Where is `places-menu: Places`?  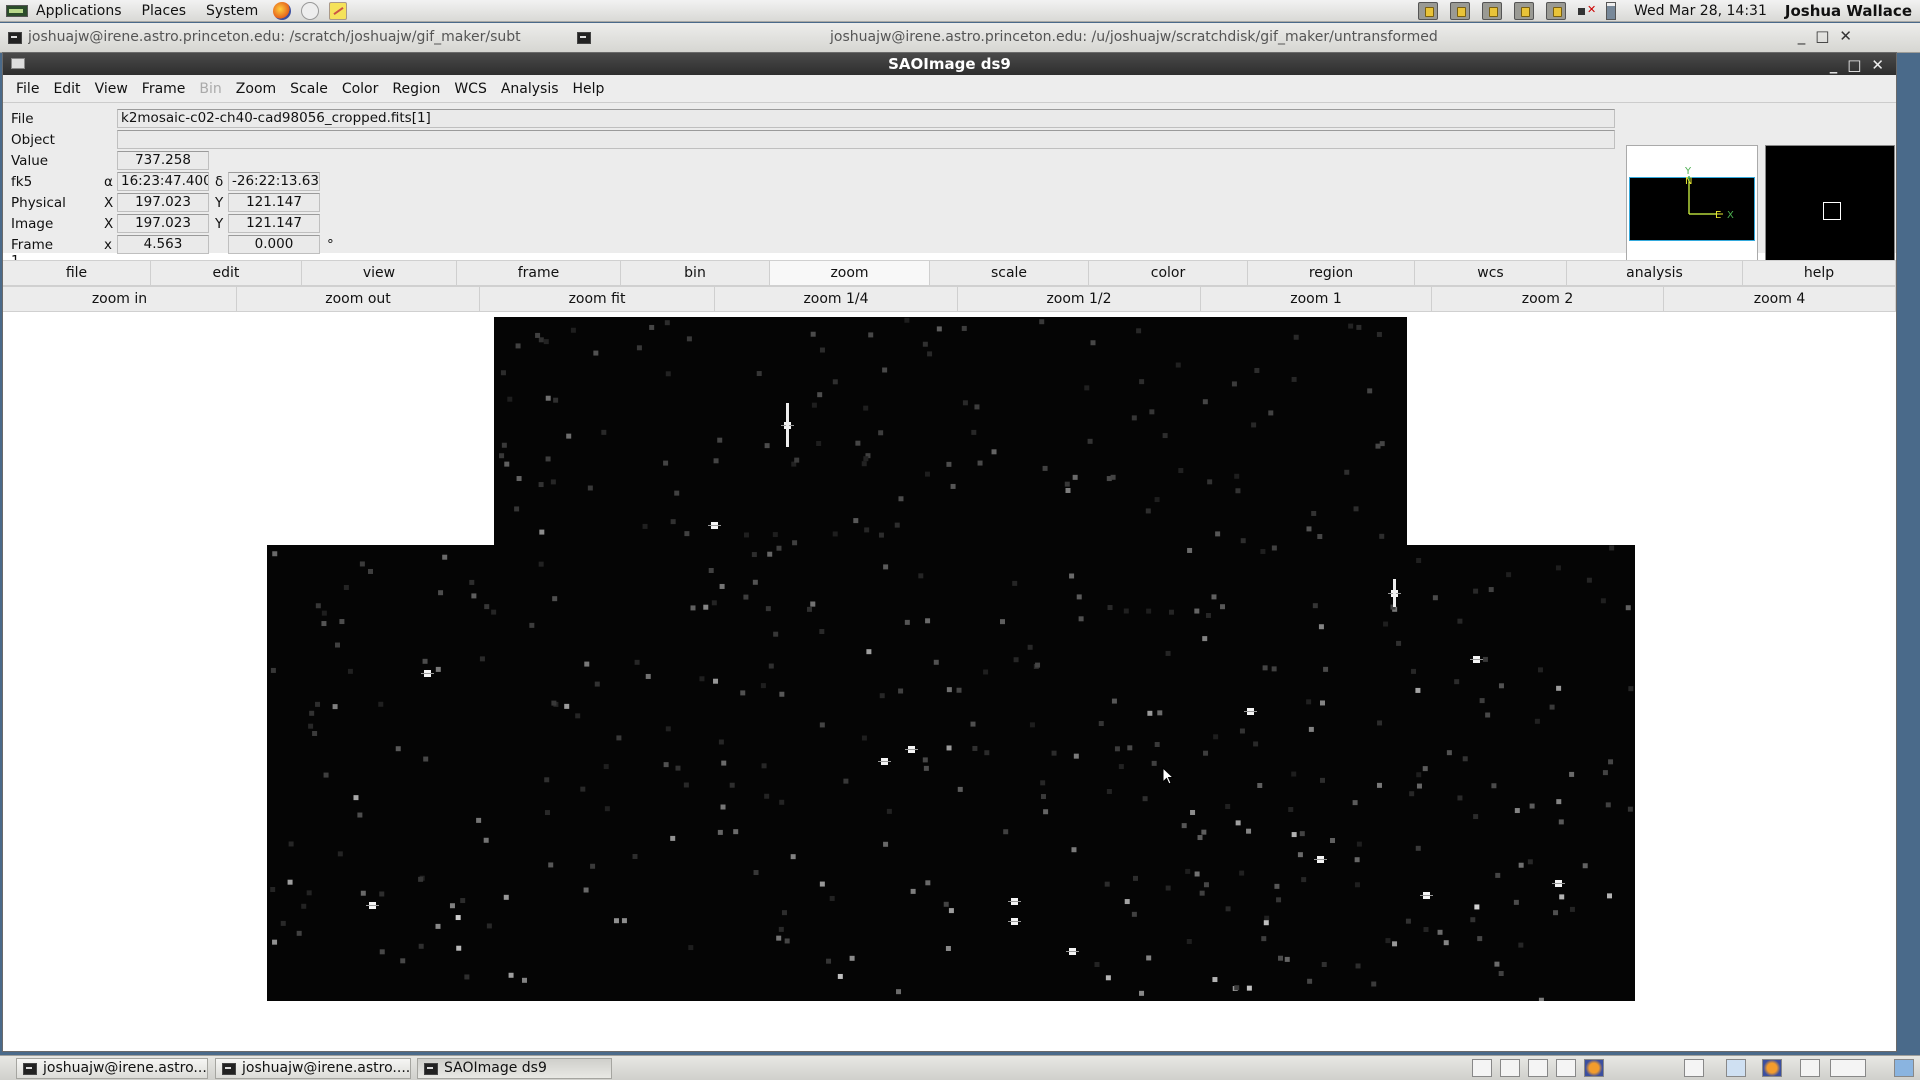
places-menu: Places is located at coordinates (164, 11).